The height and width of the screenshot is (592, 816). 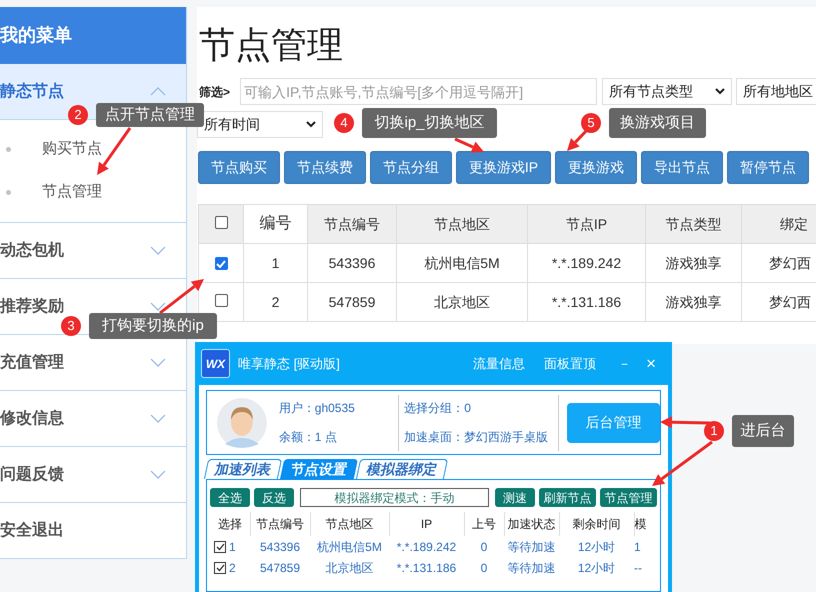 I want to click on toolbar-button: 测速, so click(x=515, y=497).